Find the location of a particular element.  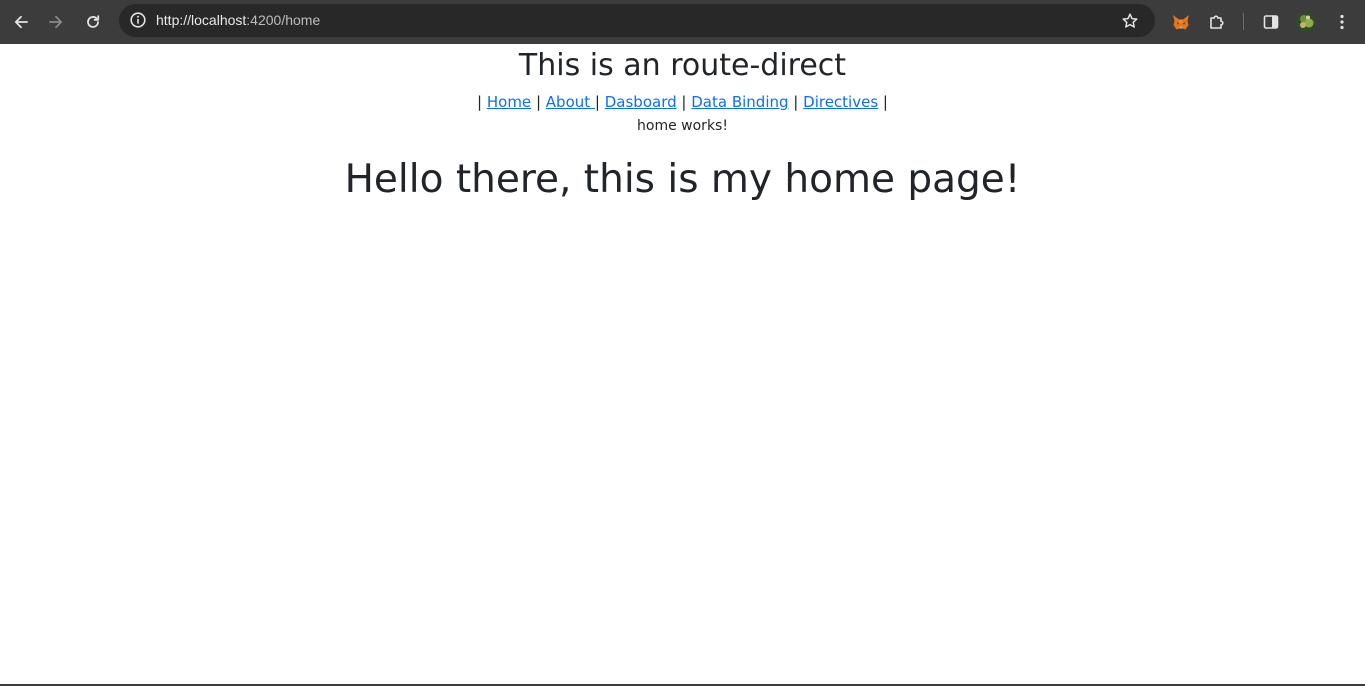

arrow-left-icon is located at coordinates (21, 22).